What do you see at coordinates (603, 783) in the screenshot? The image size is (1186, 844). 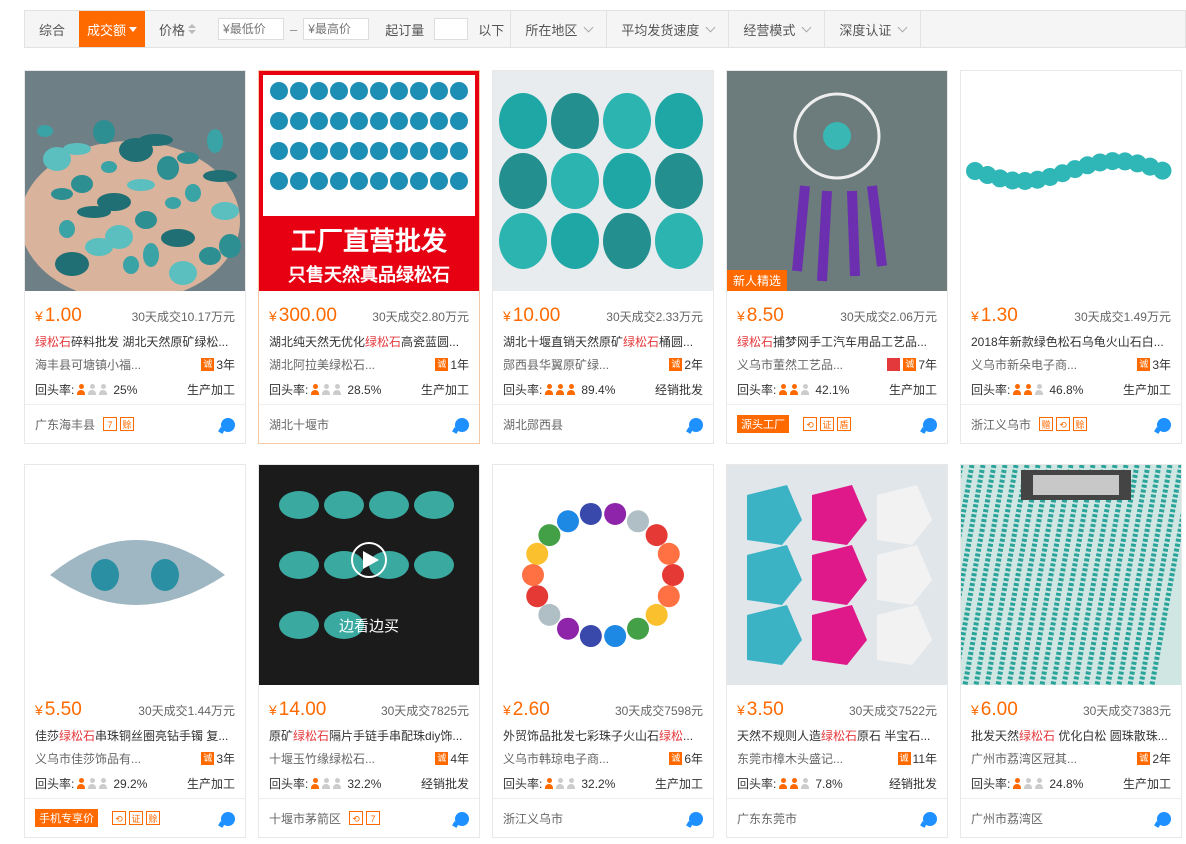 I see `repeat-row: 回头率: 32.2% 生产加工` at bounding box center [603, 783].